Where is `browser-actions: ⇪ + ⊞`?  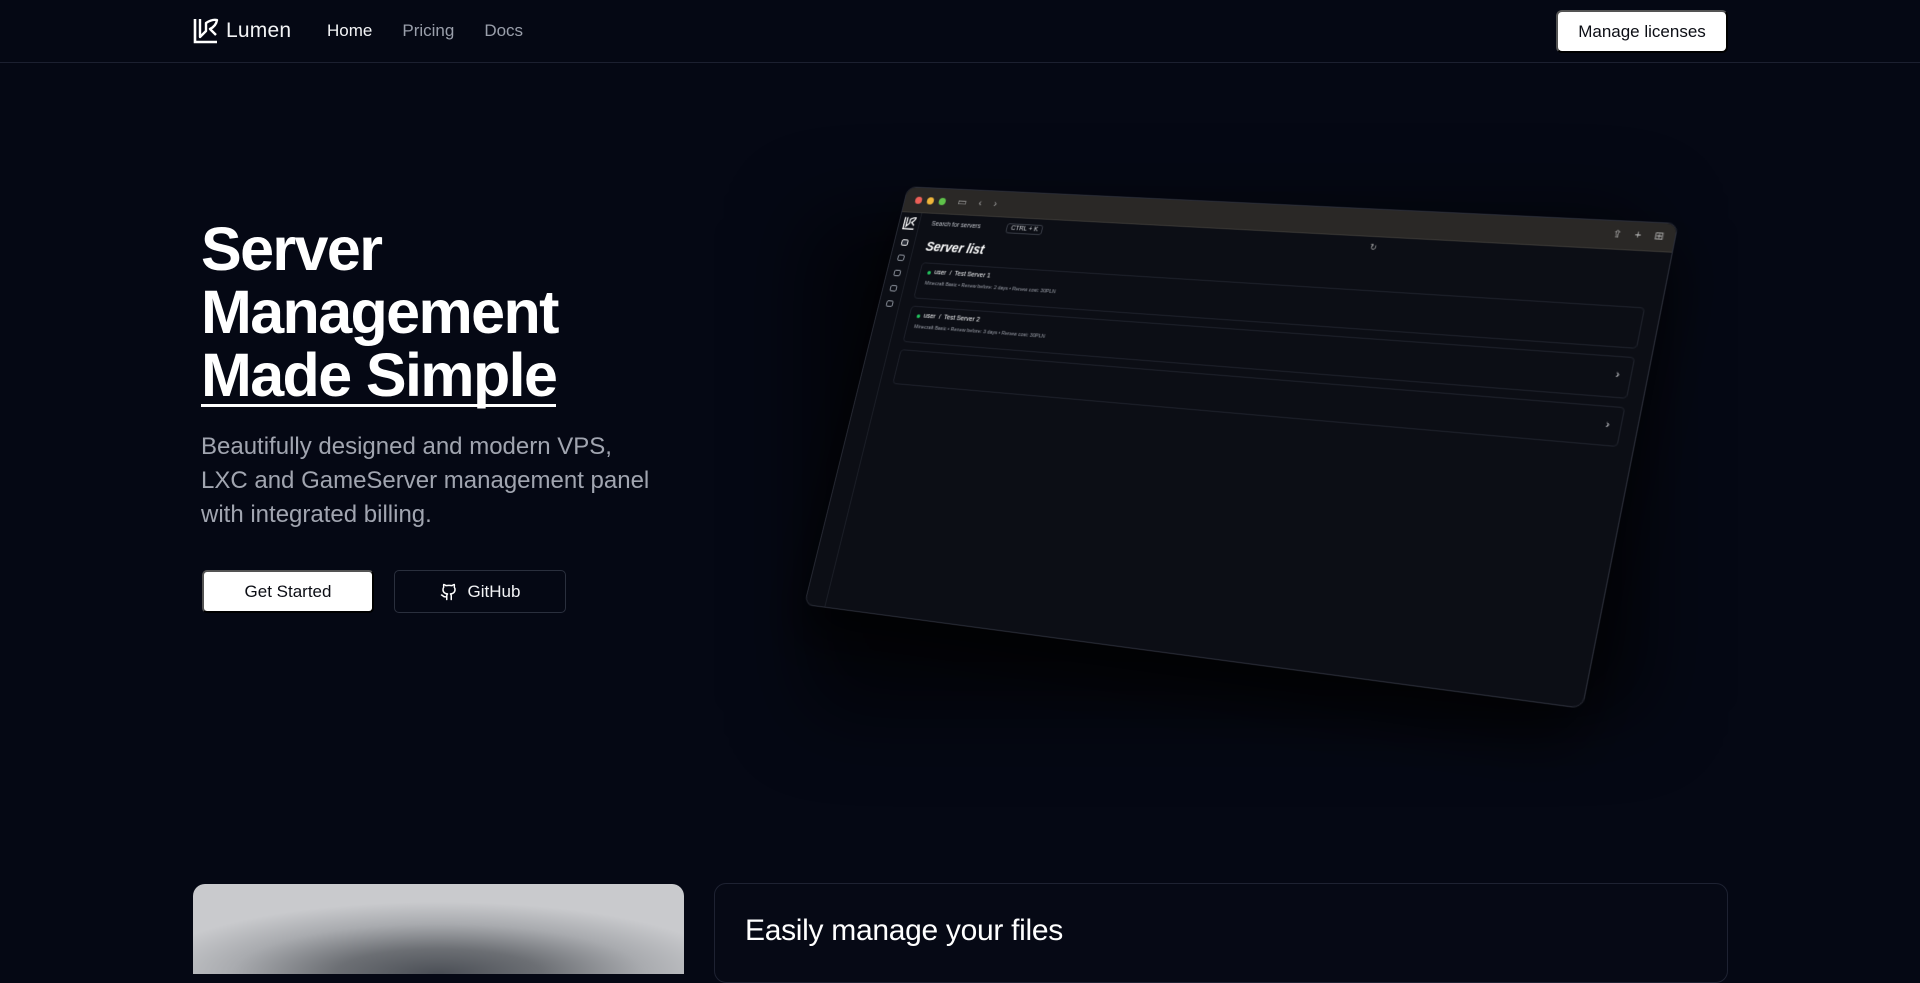
browser-actions: ⇪ + ⊞ is located at coordinates (1637, 236).